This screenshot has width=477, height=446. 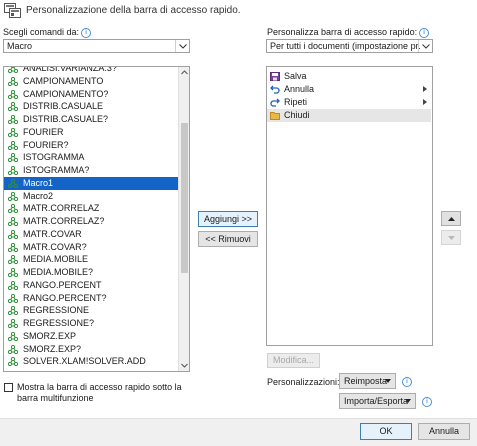 What do you see at coordinates (91, 310) in the screenshot?
I see `command-list-item: REGRESSIONE` at bounding box center [91, 310].